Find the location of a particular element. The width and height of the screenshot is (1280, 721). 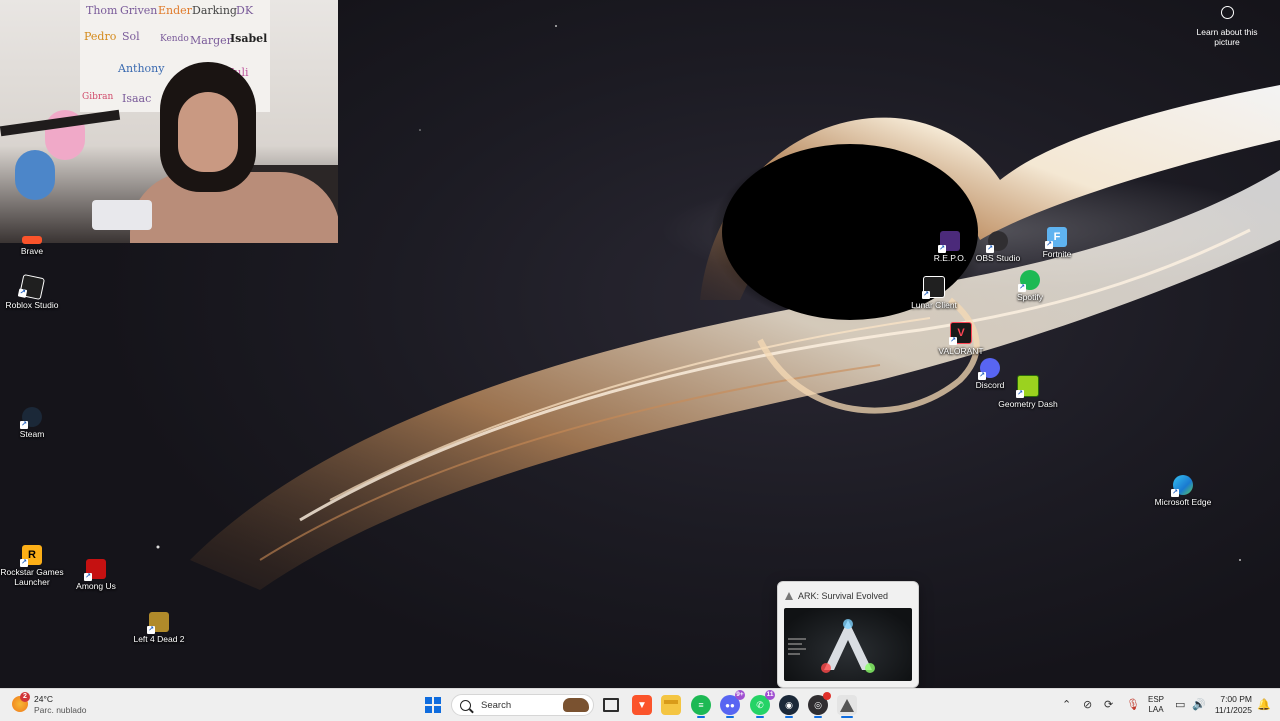

desktop-icon-brave: Brave is located at coordinates (35, 246).